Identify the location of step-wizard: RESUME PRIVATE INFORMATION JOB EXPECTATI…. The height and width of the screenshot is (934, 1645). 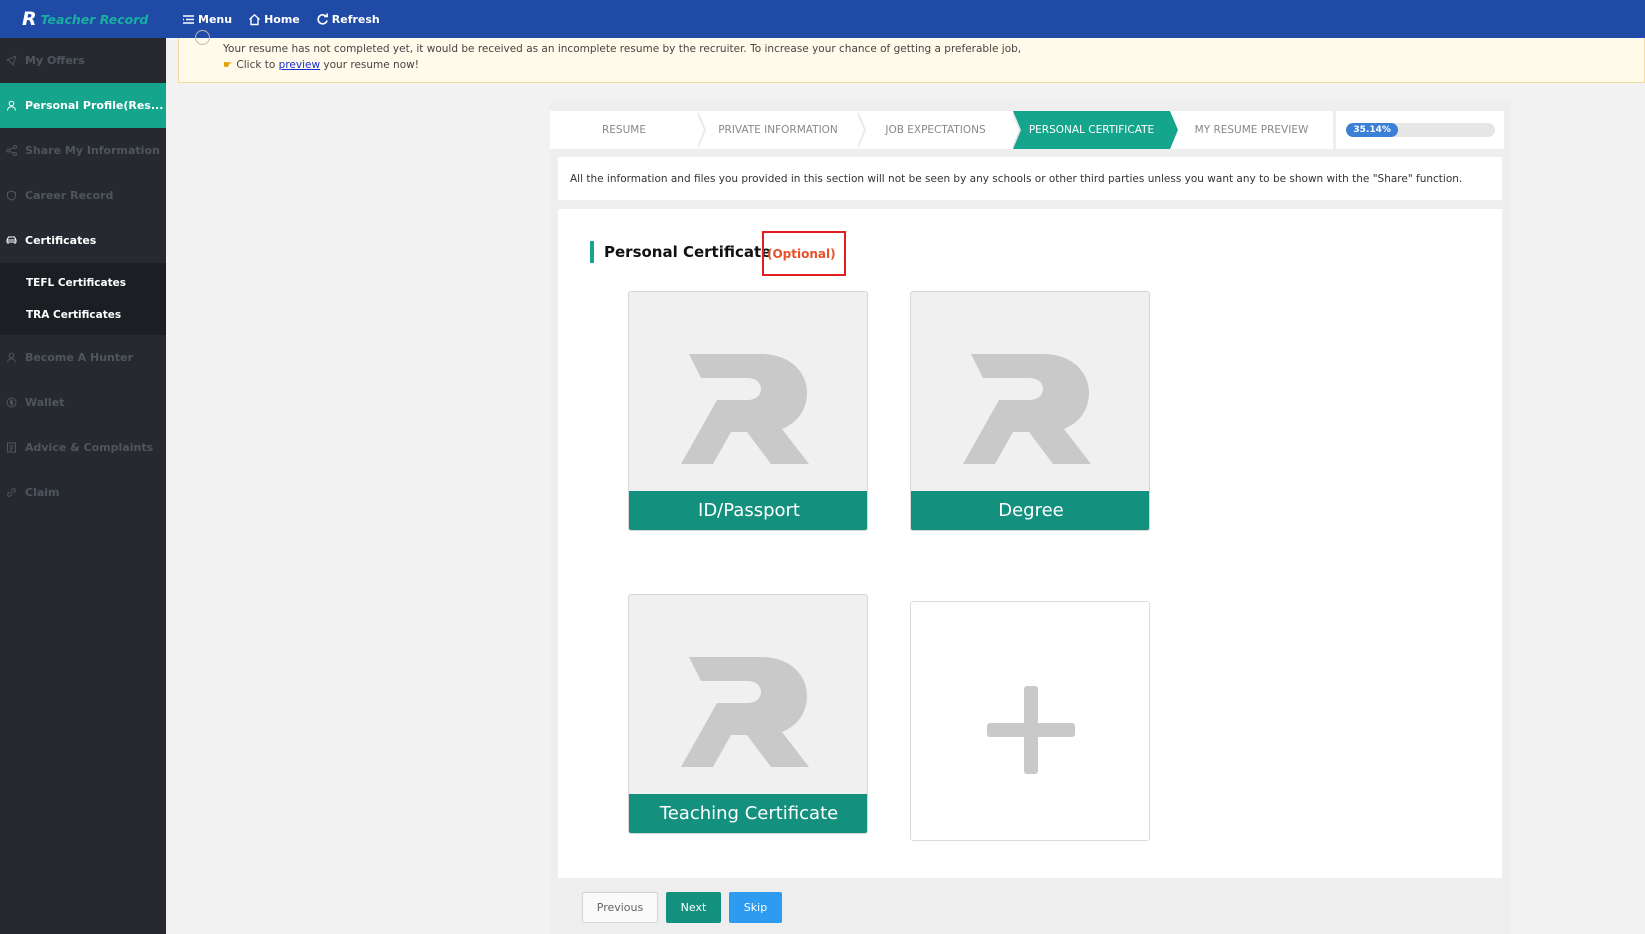
(941, 130).